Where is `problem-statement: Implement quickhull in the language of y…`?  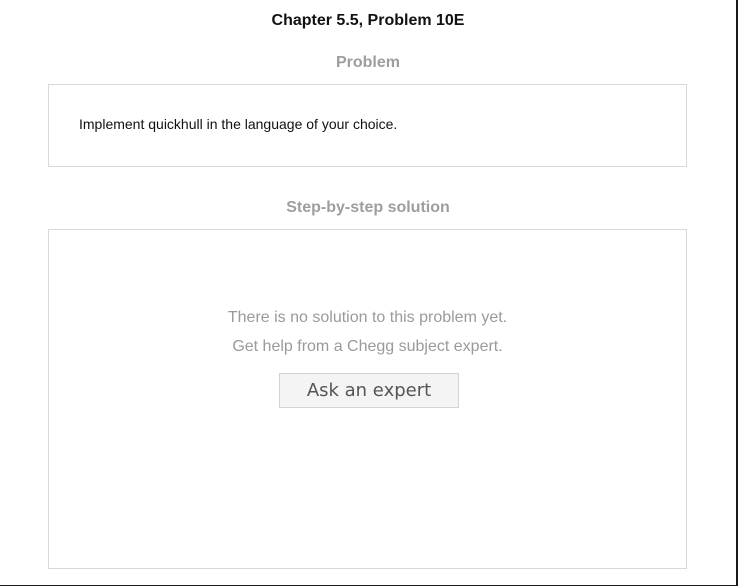 problem-statement: Implement quickhull in the language of y… is located at coordinates (238, 124).